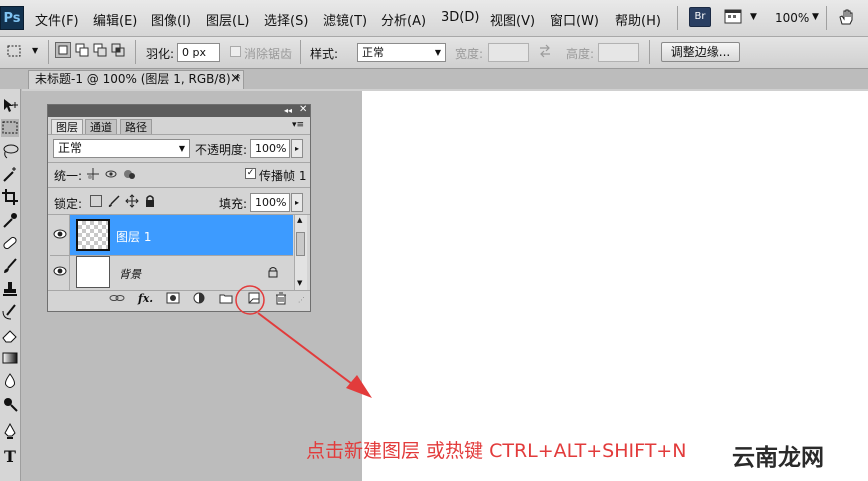 This screenshot has width=868, height=481. I want to click on annotation-overlay, so click(303, 341).